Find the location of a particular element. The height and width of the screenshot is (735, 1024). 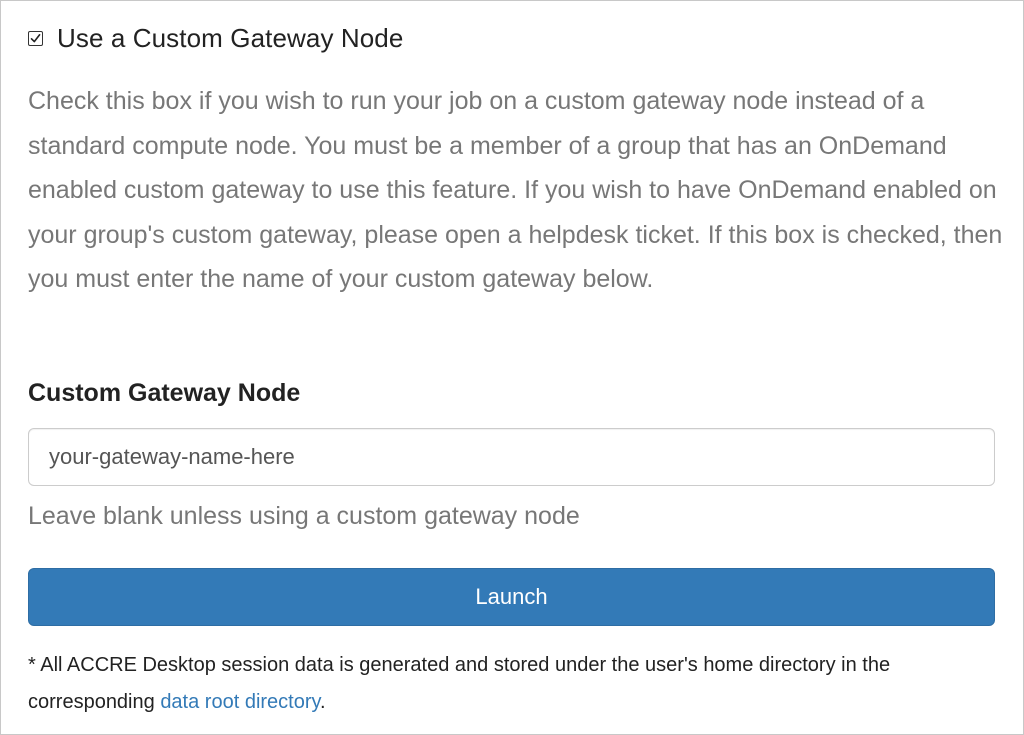

footnote-suffix: . is located at coordinates (323, 702).